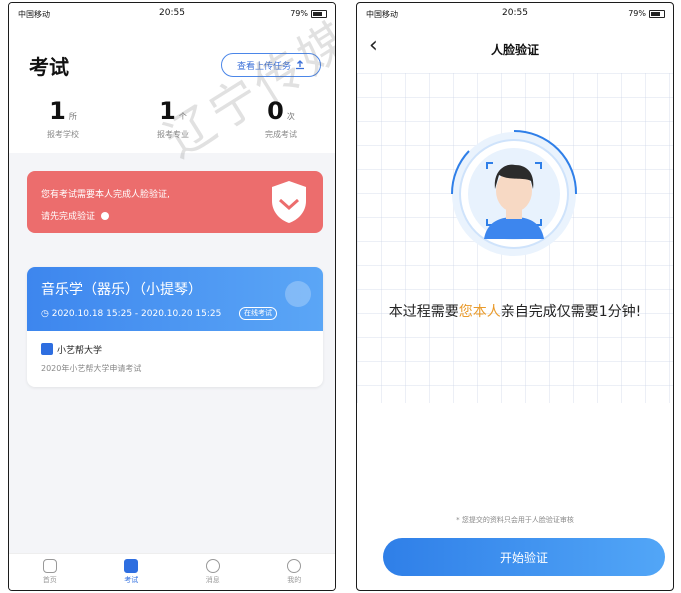 The image size is (681, 593). I want to click on face-scan-illustration, so click(514, 193).